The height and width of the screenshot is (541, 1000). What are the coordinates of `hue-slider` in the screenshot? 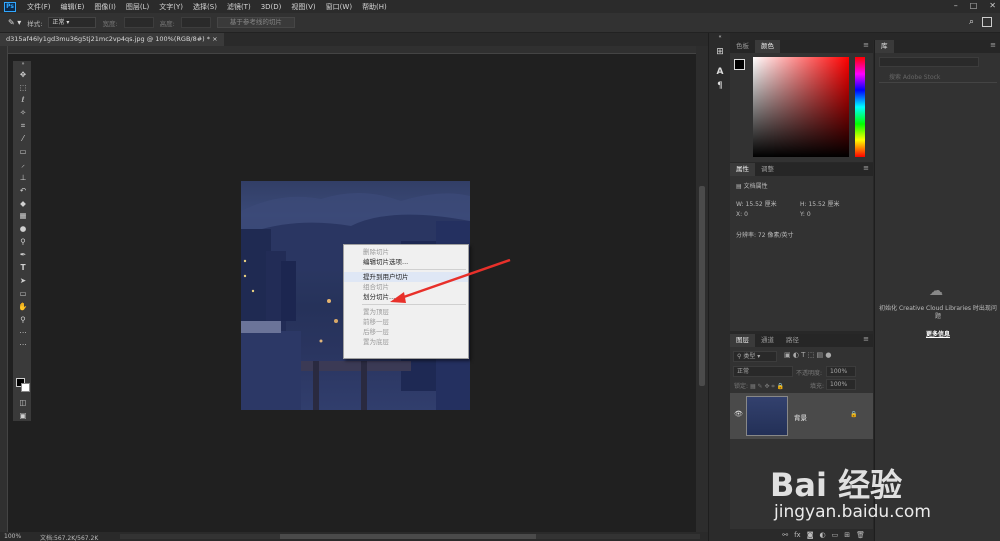 It's located at (860, 107).